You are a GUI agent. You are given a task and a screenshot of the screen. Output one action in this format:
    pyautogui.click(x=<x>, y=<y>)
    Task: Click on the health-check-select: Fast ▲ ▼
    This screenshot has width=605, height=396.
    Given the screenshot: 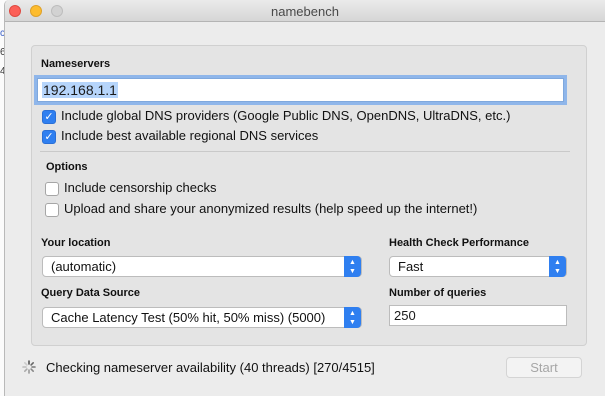 What is the action you would take?
    pyautogui.click(x=478, y=266)
    